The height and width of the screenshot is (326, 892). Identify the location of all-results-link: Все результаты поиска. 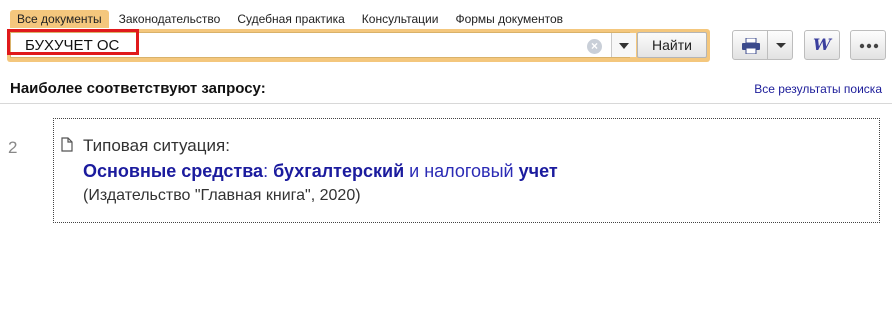
(818, 89).